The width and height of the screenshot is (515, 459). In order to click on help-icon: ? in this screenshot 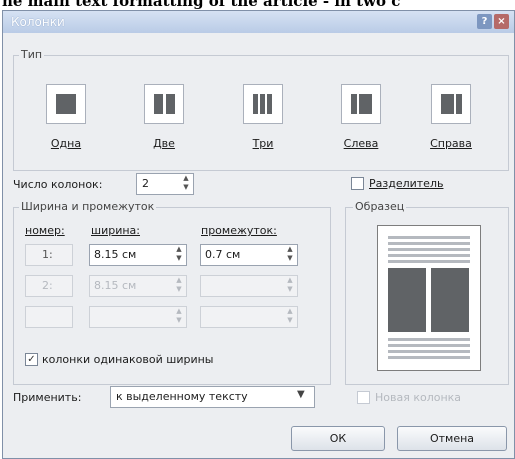, I will do `click(484, 21)`.